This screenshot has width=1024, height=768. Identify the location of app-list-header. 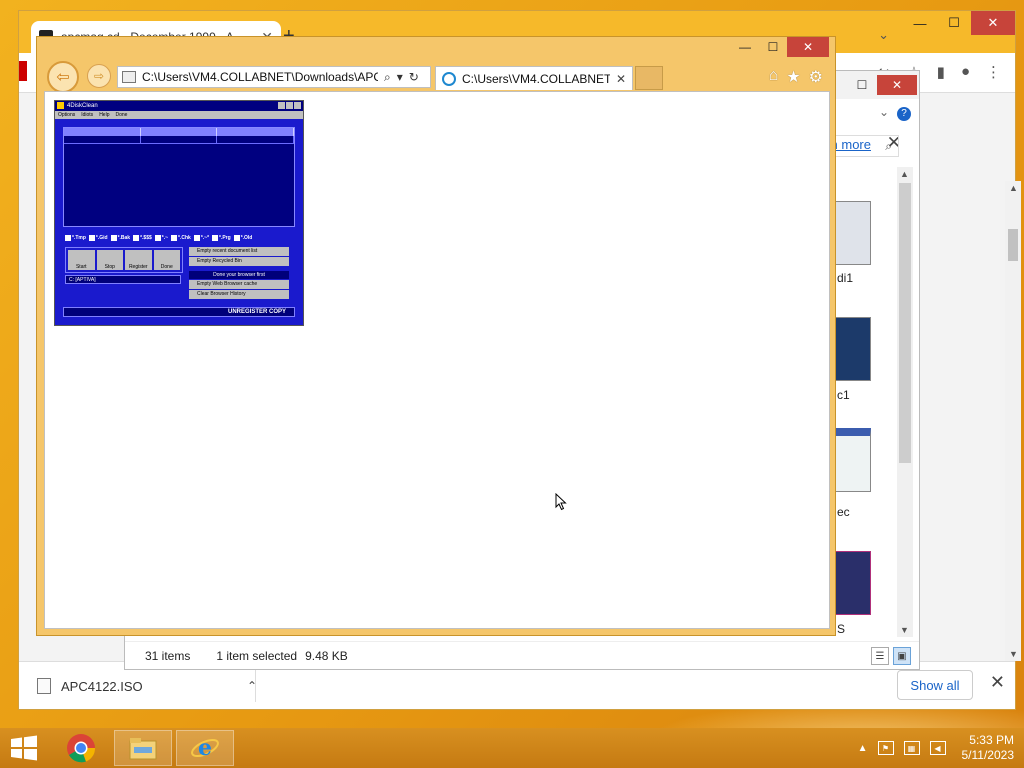
(179, 132).